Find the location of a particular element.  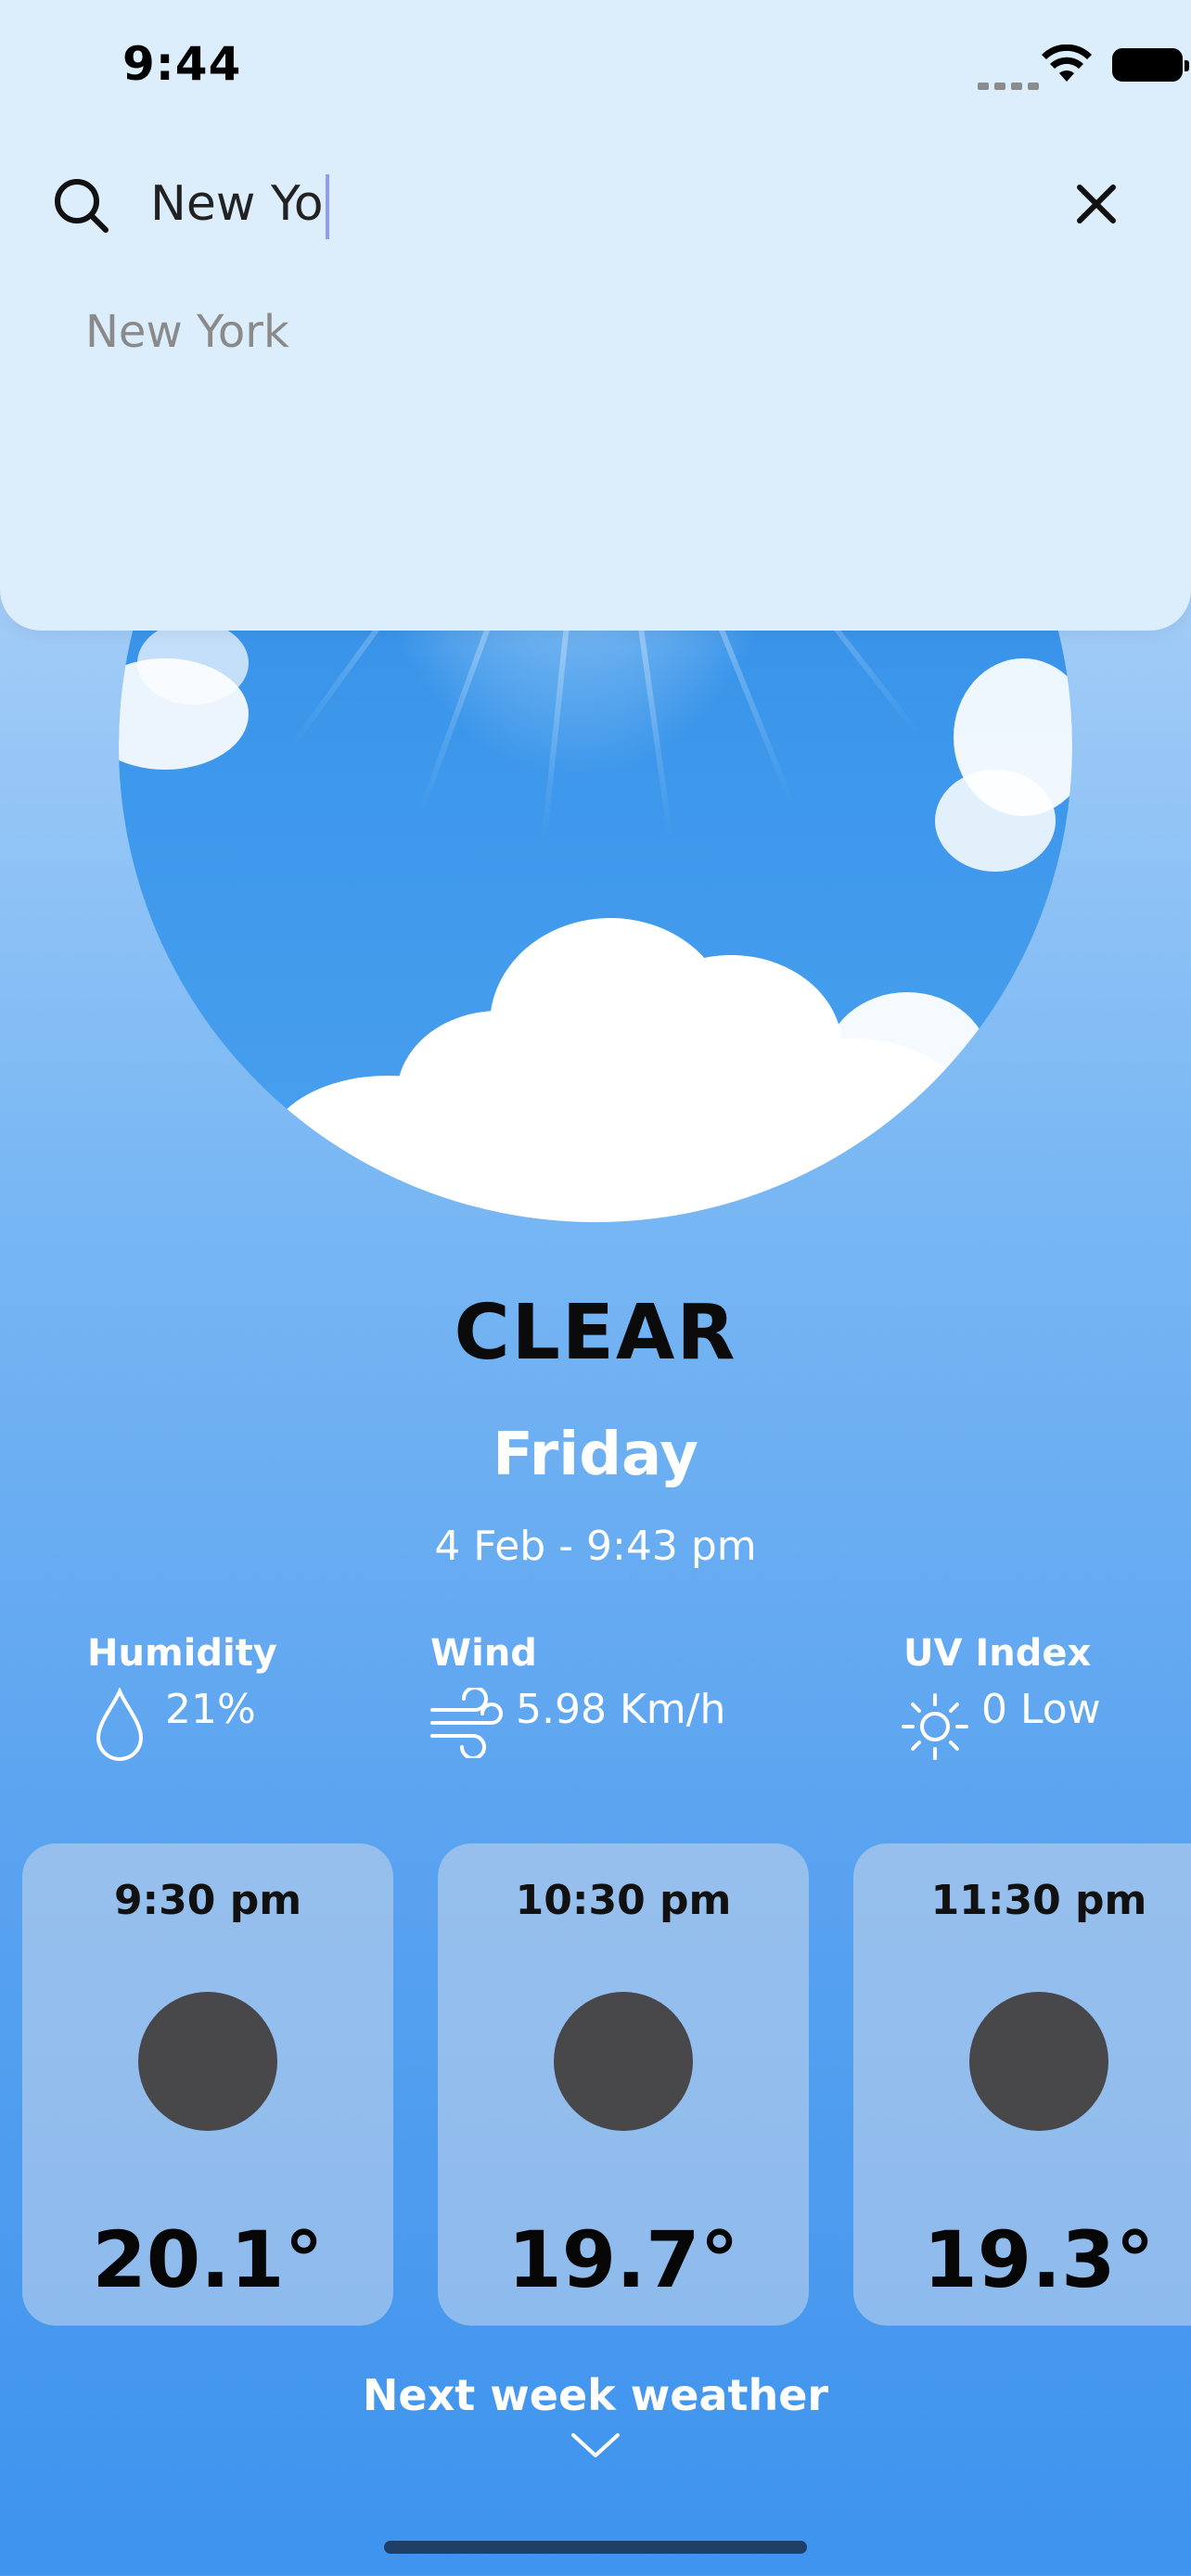

wind-icon is located at coordinates (466, 1723).